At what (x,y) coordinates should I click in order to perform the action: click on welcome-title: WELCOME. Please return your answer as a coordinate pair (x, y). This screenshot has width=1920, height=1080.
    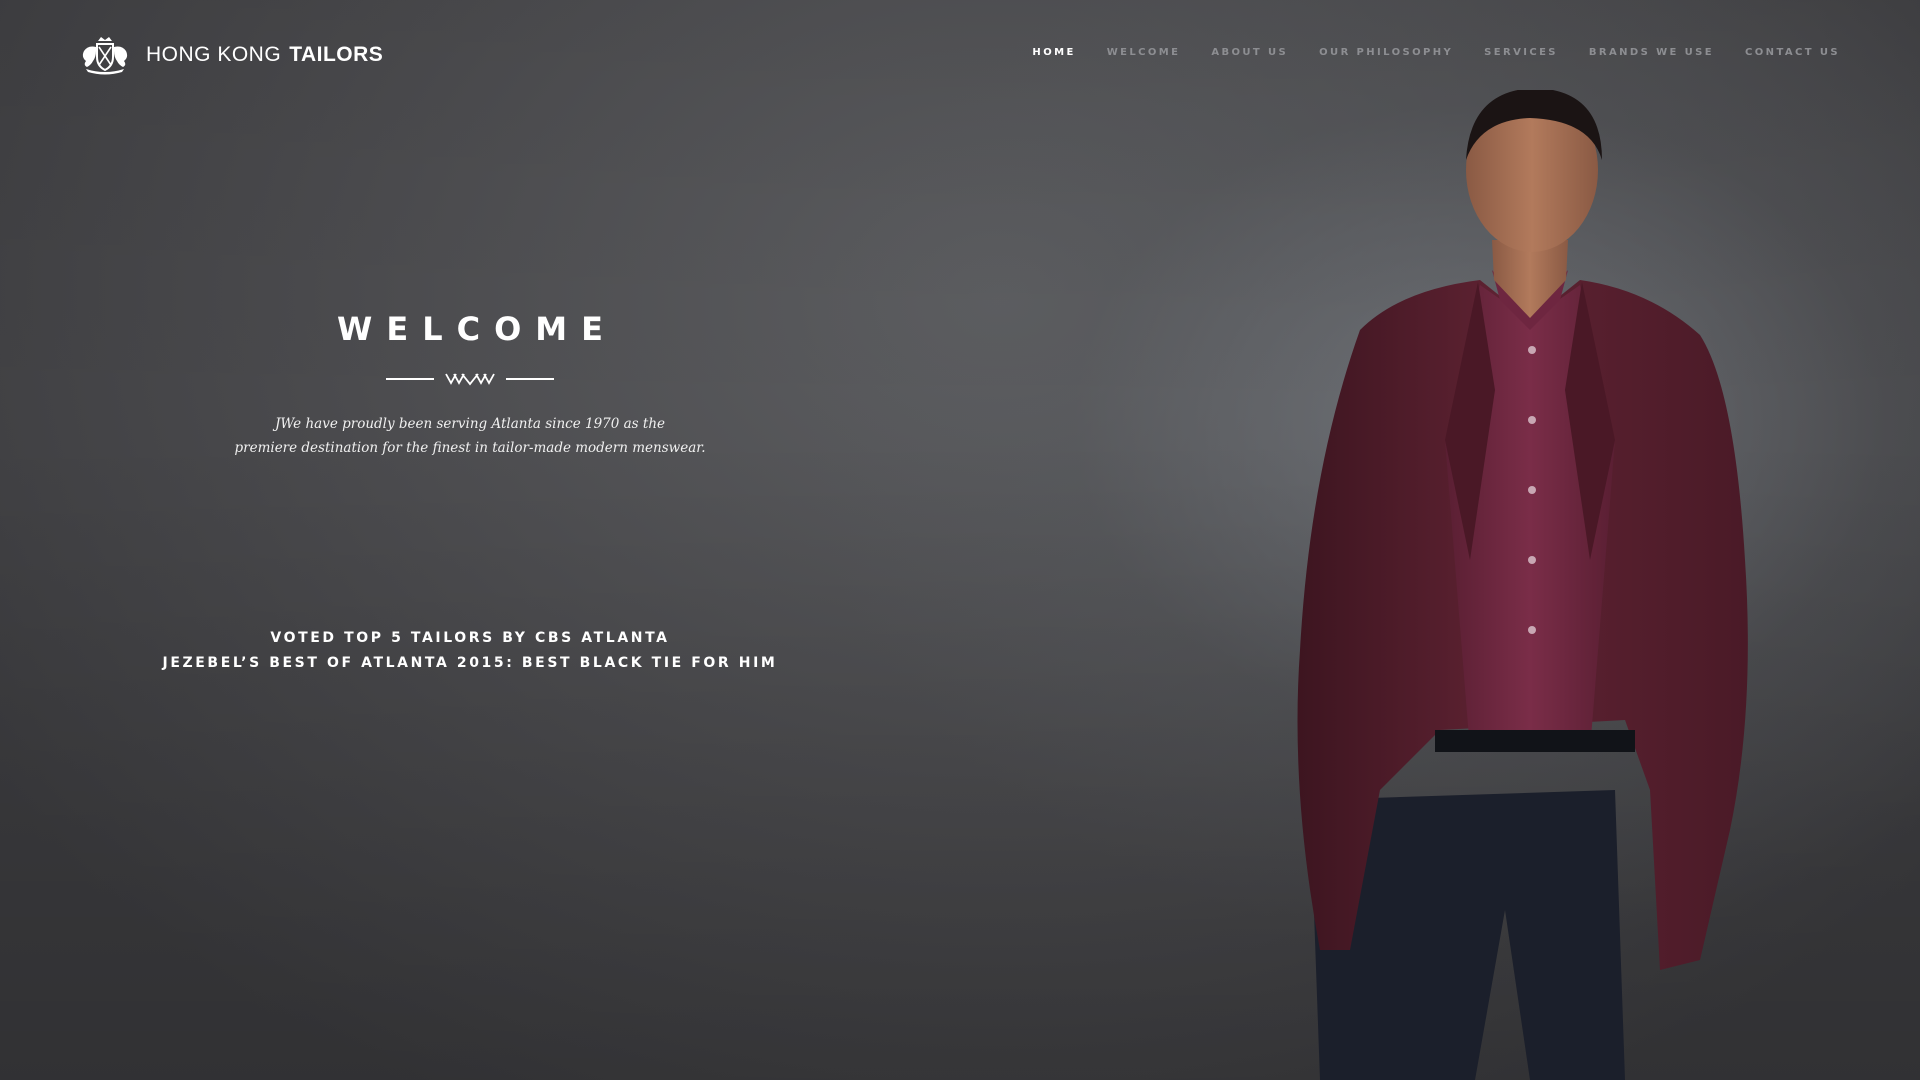
    Looking at the image, I should click on (477, 329).